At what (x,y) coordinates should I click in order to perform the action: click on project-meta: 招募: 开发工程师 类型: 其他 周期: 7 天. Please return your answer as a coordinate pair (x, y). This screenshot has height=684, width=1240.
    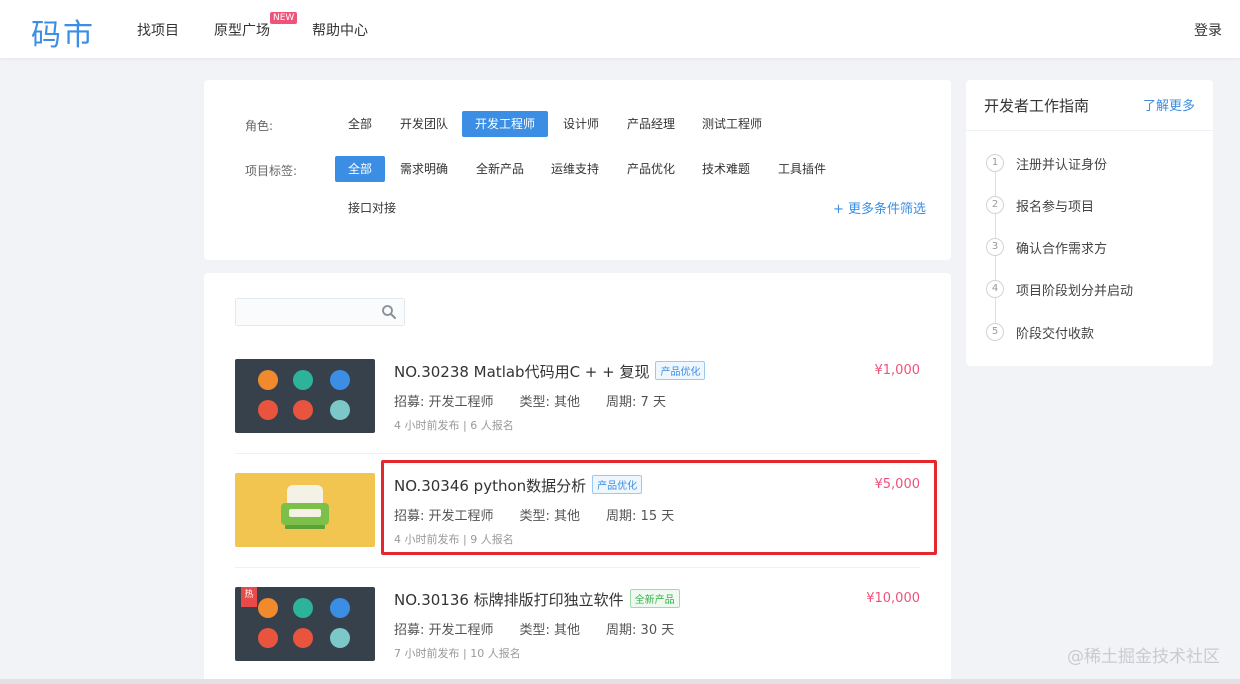
    Looking at the image, I should click on (543, 400).